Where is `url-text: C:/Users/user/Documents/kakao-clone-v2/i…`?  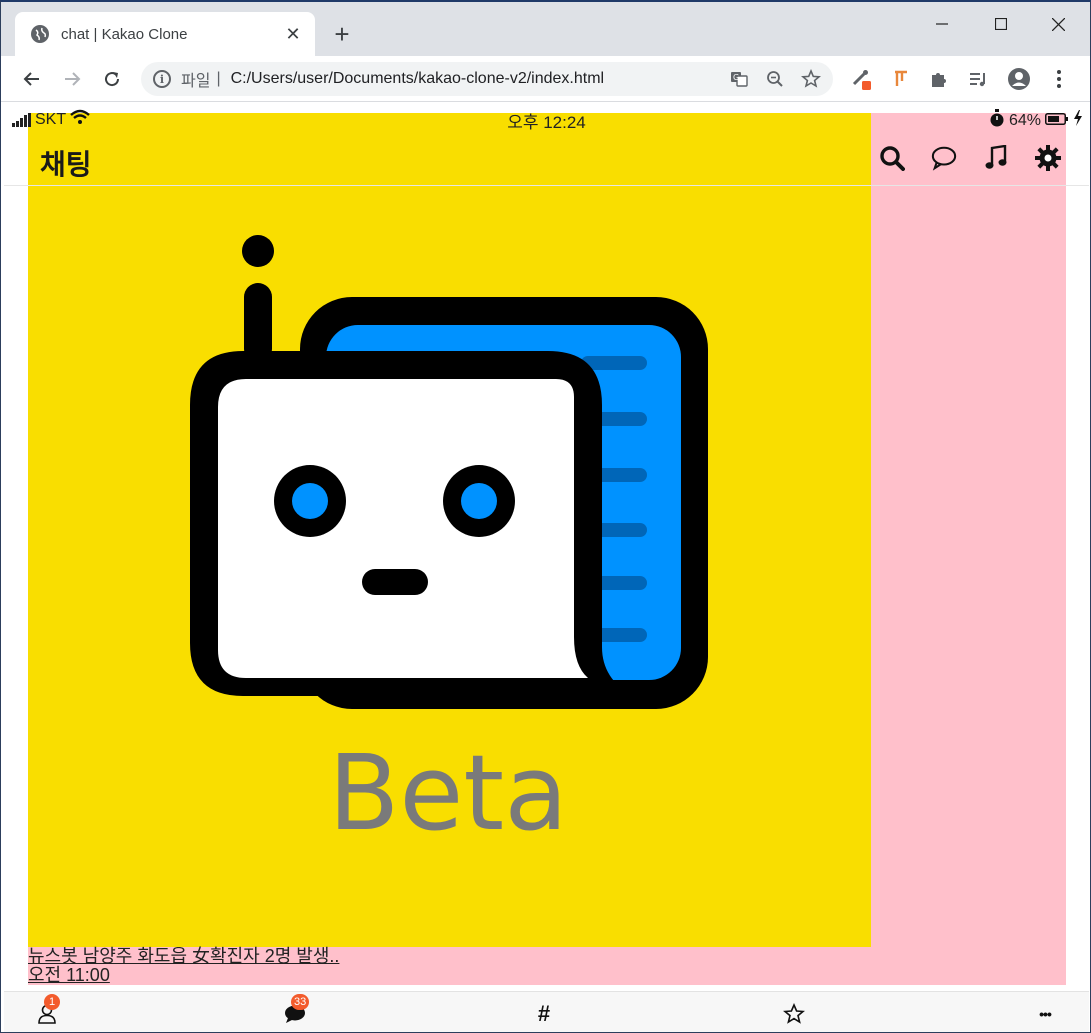
url-text: C:/Users/user/Documents/kakao-clone-v2/i… is located at coordinates (478, 79).